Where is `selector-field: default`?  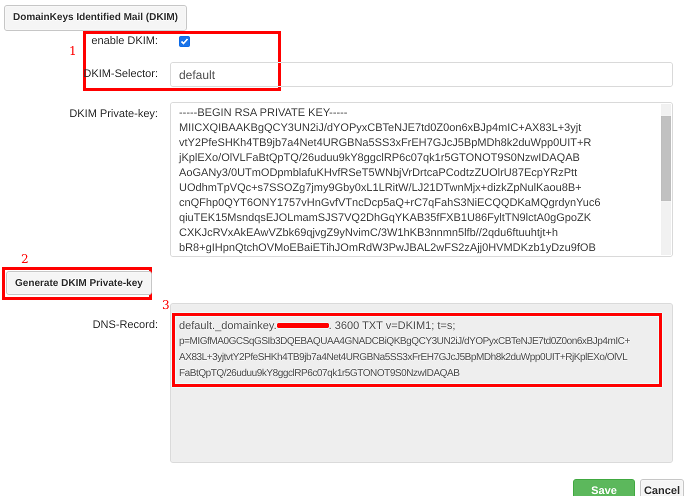 selector-field: default is located at coordinates (421, 74).